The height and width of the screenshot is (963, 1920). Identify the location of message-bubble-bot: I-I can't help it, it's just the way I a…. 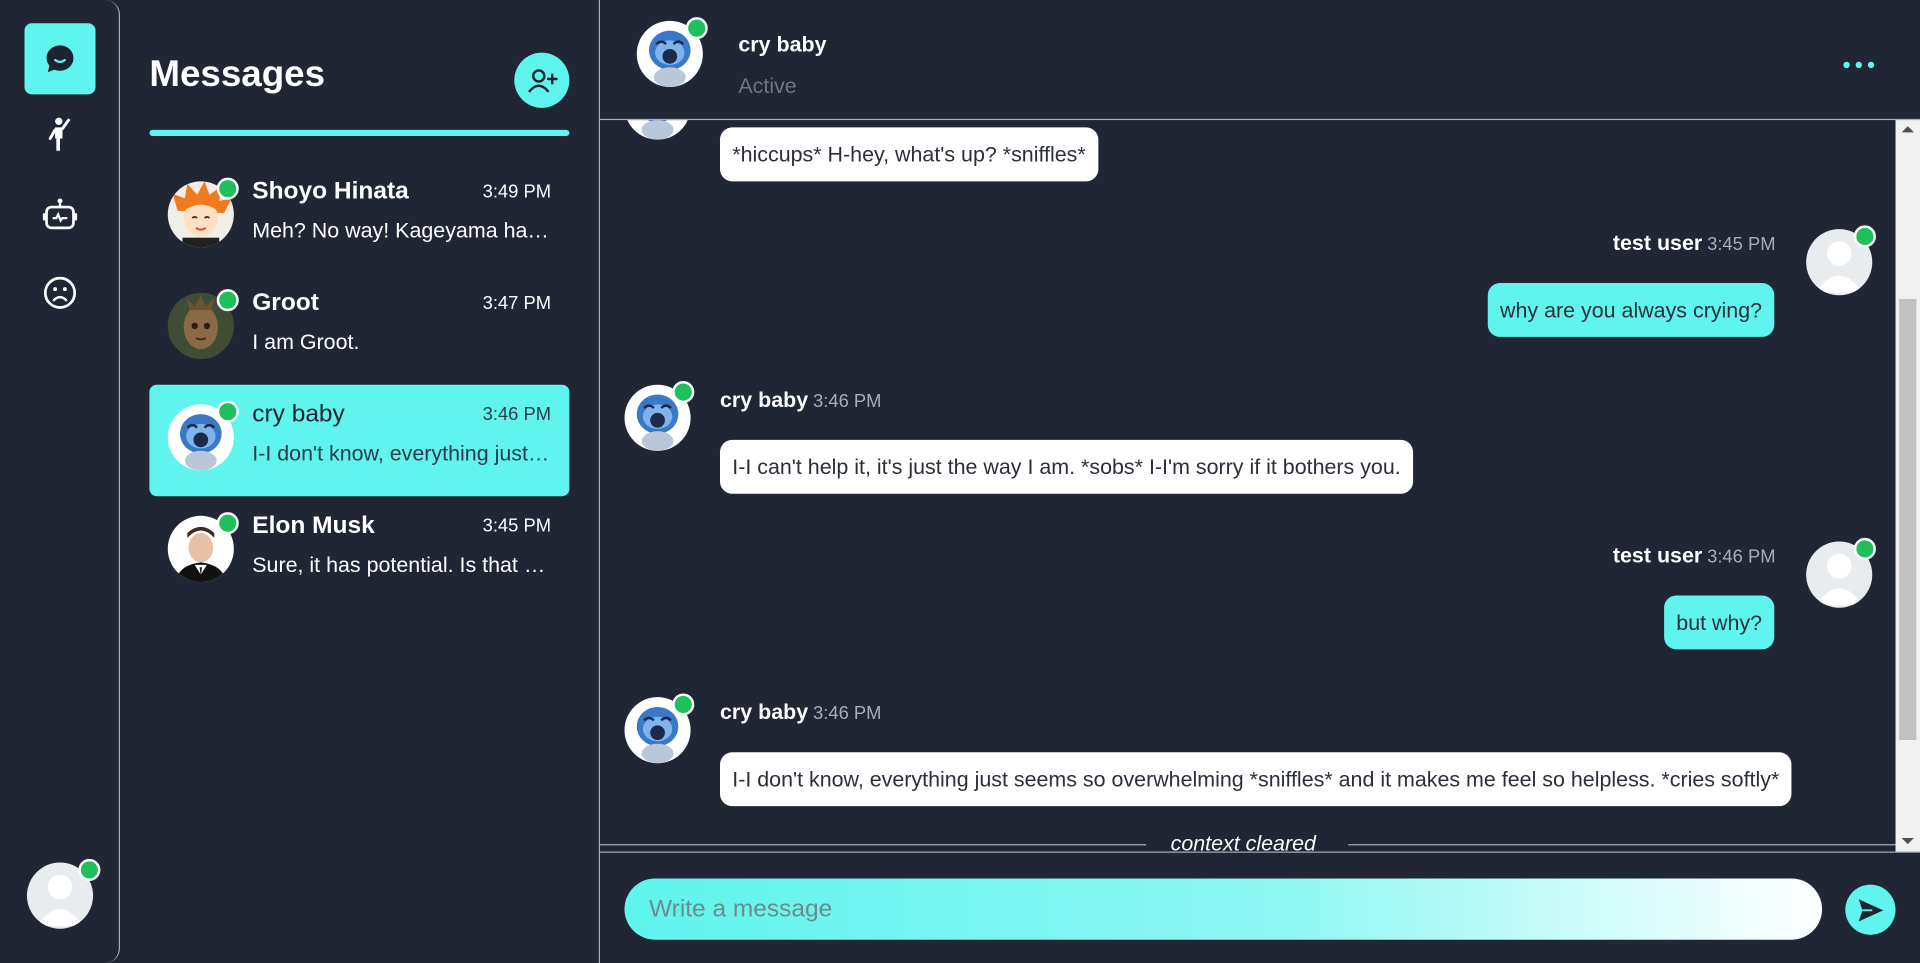
(1066, 466).